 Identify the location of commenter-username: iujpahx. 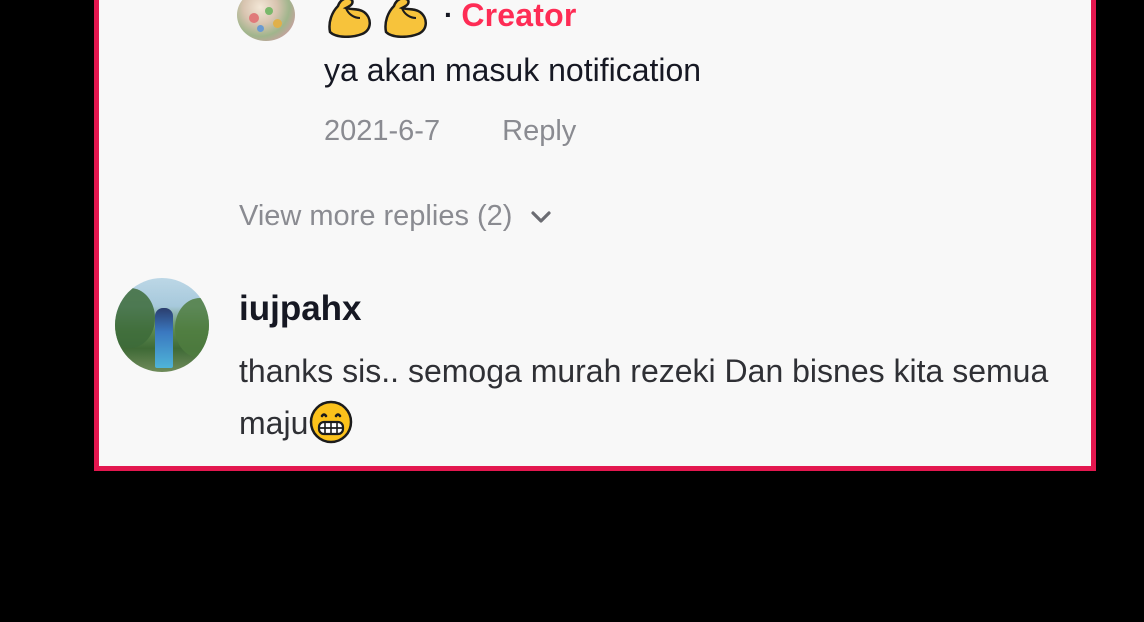
(300, 309).